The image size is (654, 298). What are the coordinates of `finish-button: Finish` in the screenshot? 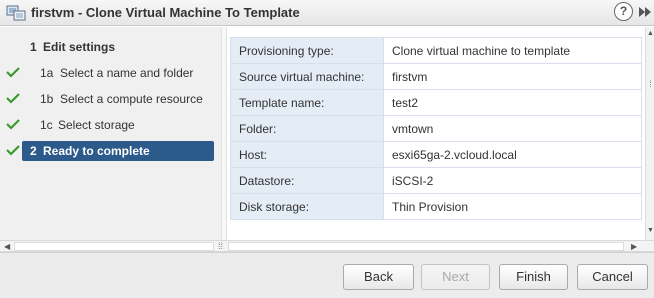 It's located at (533, 277).